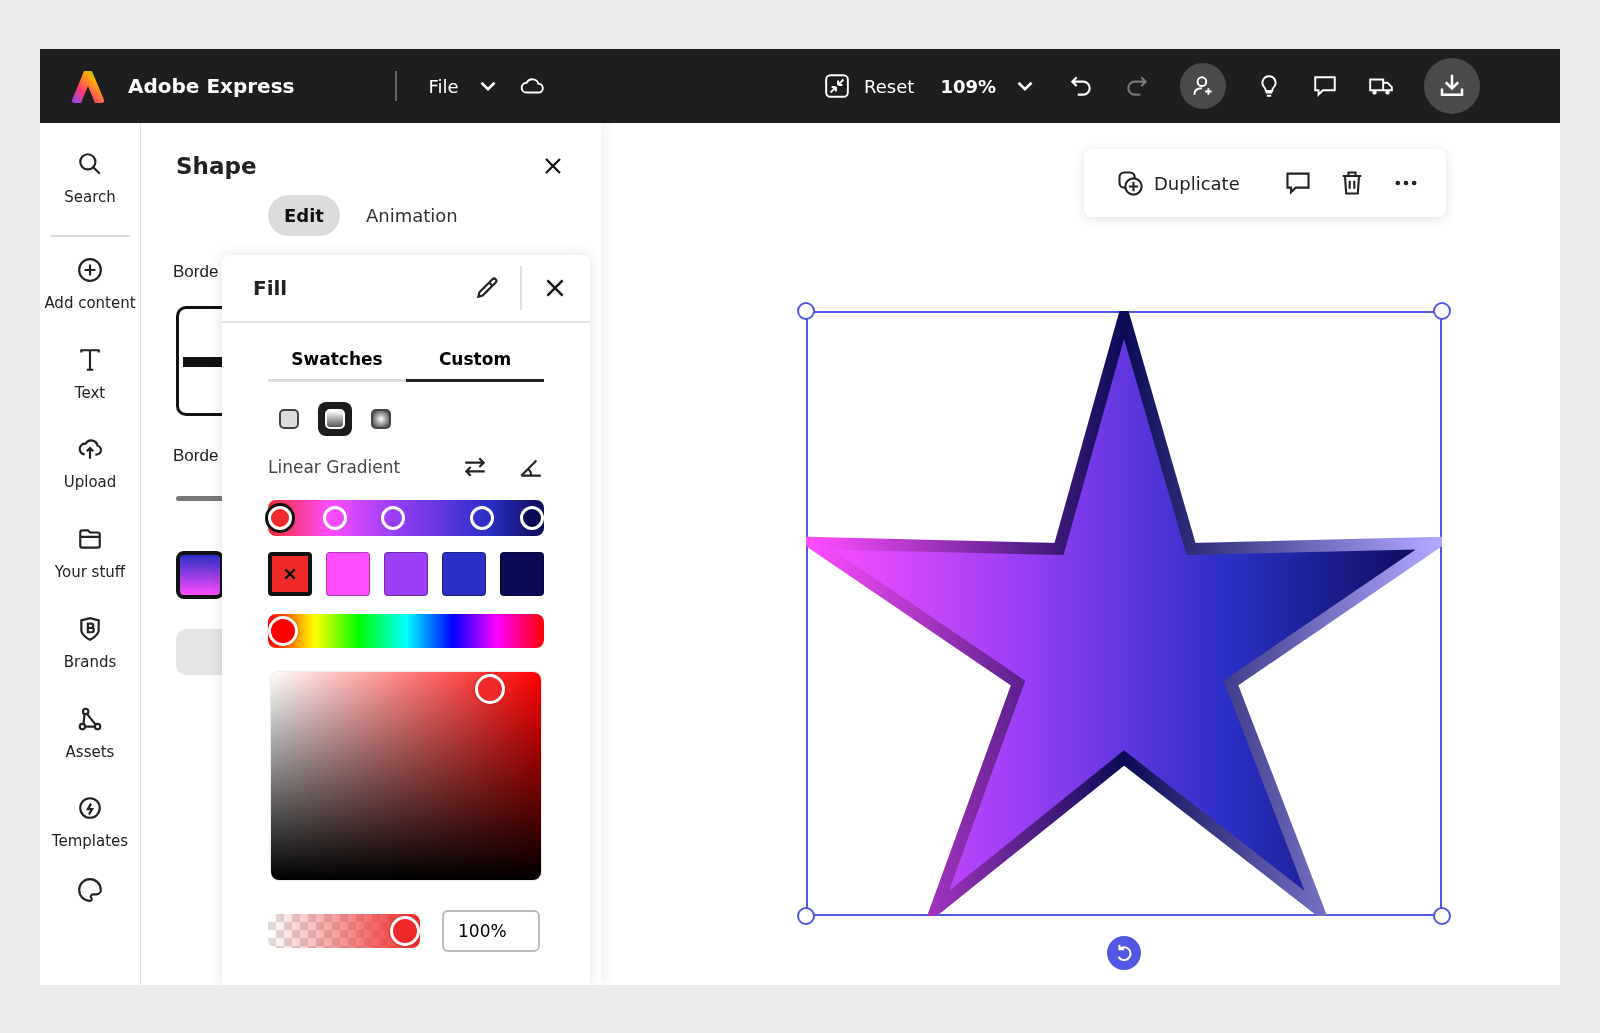 The image size is (1600, 1033). I want to click on gradient-type-label: Linear Gradient, so click(335, 467).